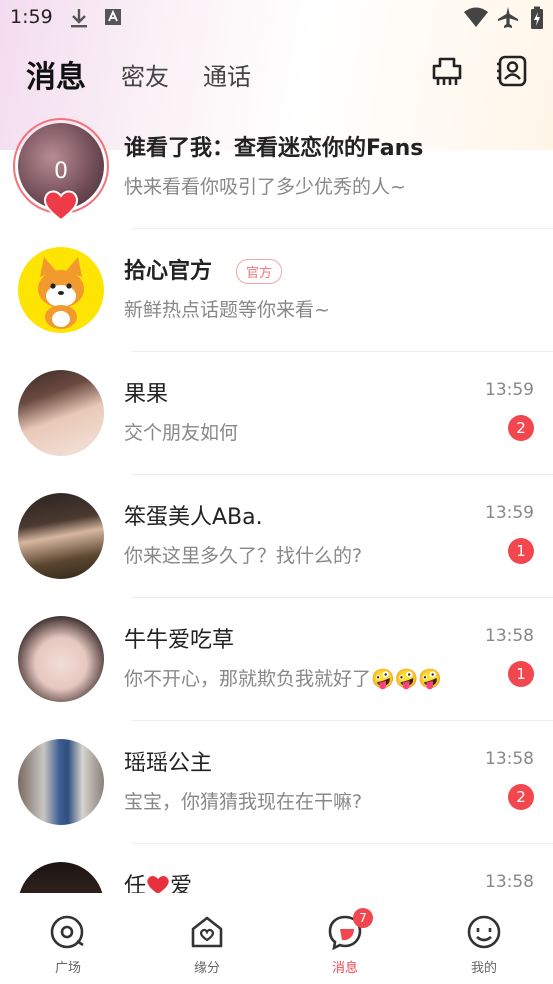 The image size is (553, 984). I want to click on nav-square: 广场, so click(68, 944).